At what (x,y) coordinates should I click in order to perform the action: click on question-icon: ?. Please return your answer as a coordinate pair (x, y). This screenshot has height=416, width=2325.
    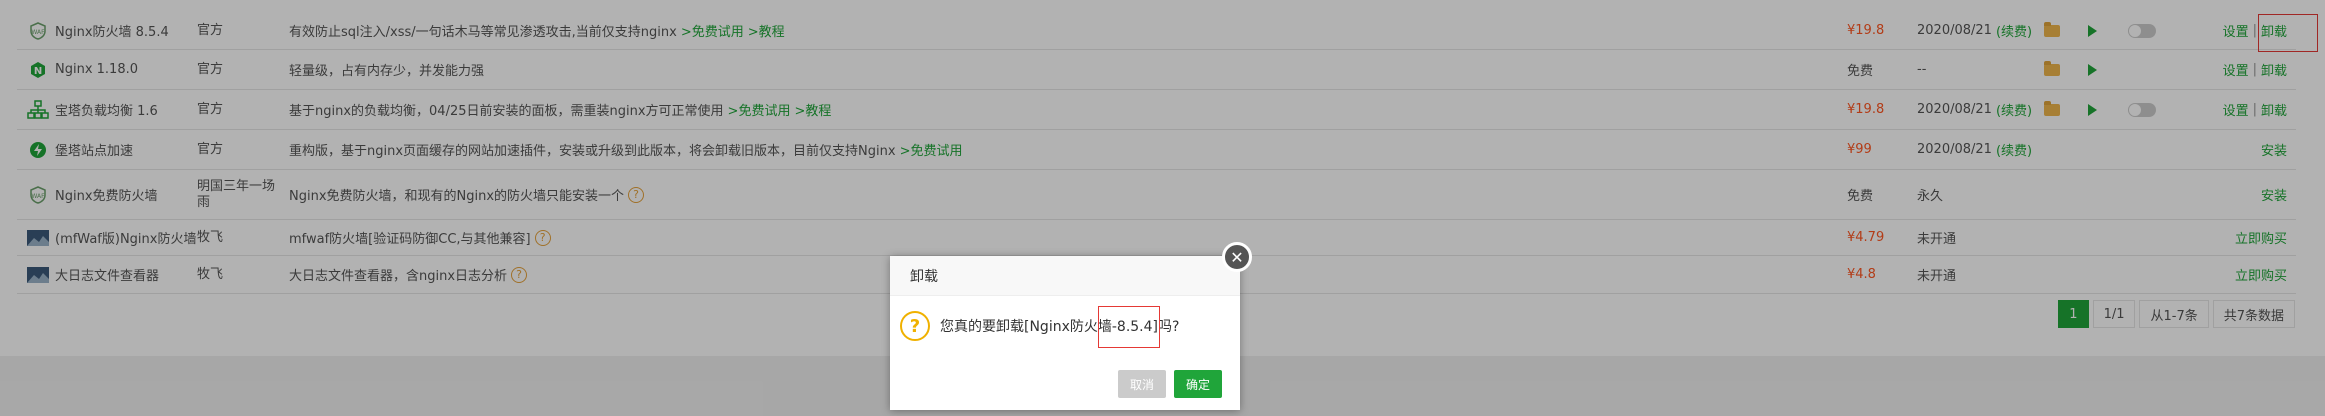
    Looking at the image, I should click on (915, 326).